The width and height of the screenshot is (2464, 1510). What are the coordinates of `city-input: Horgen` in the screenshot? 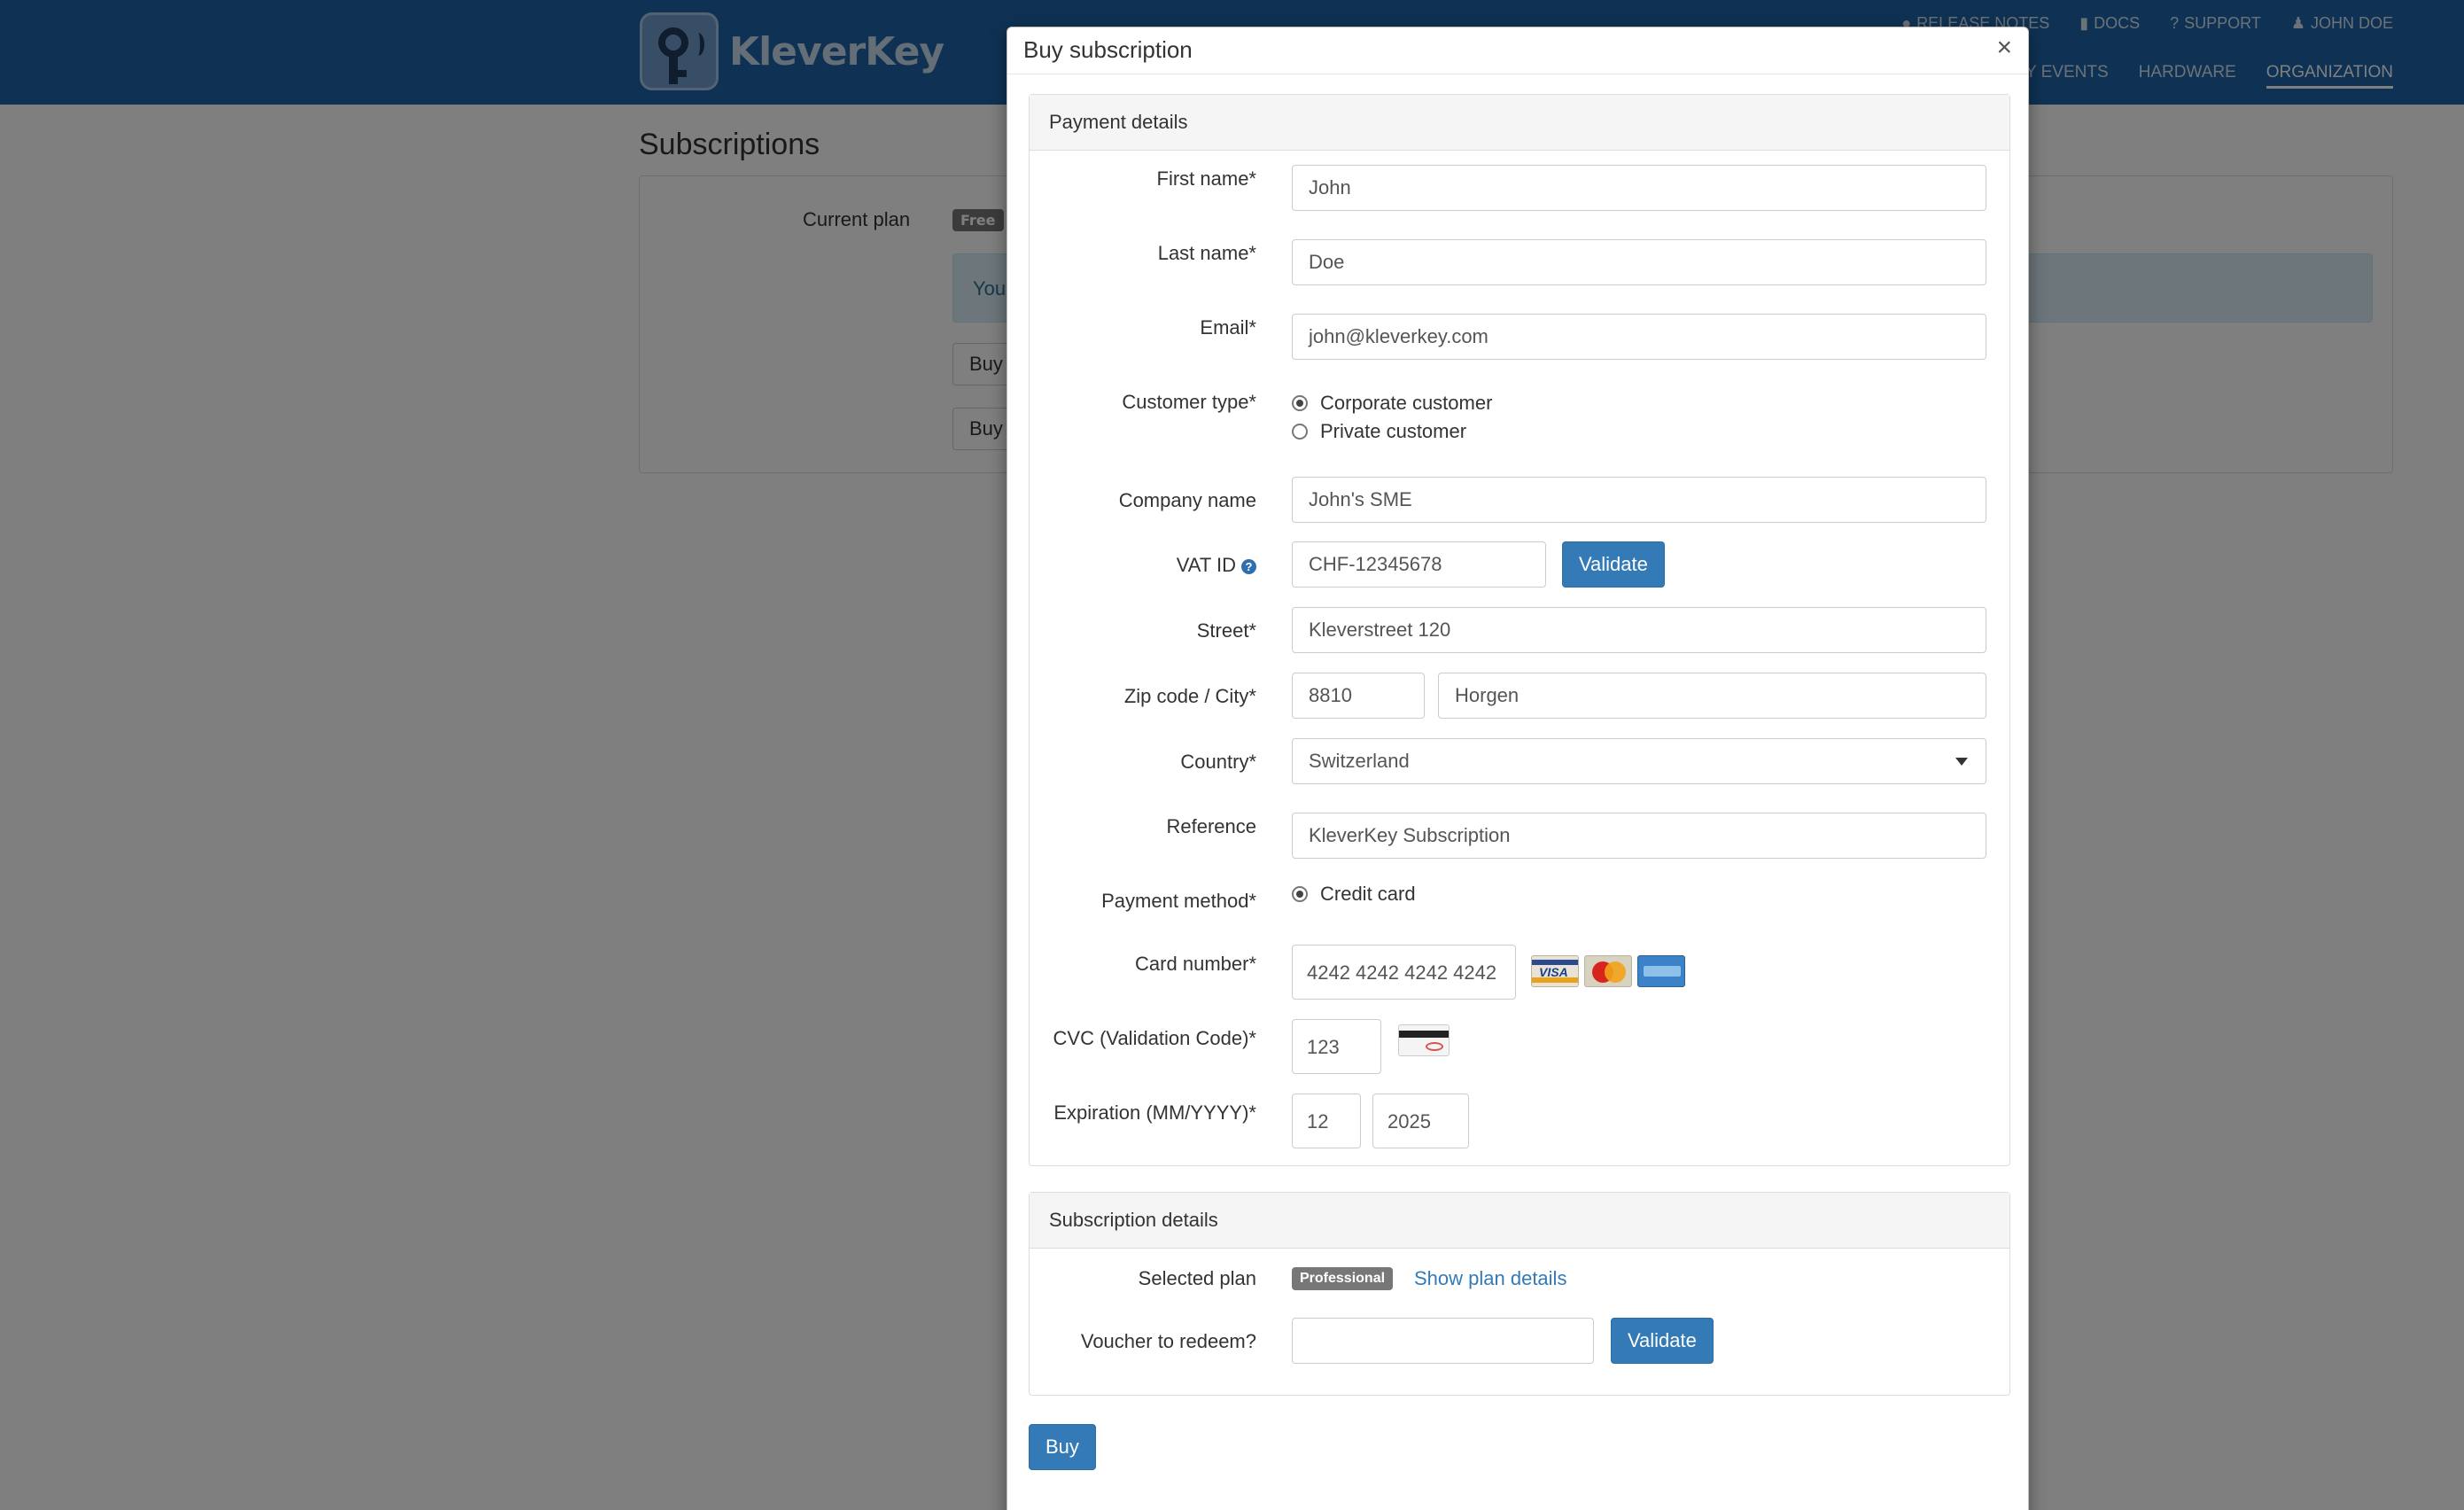 It's located at (1712, 696).